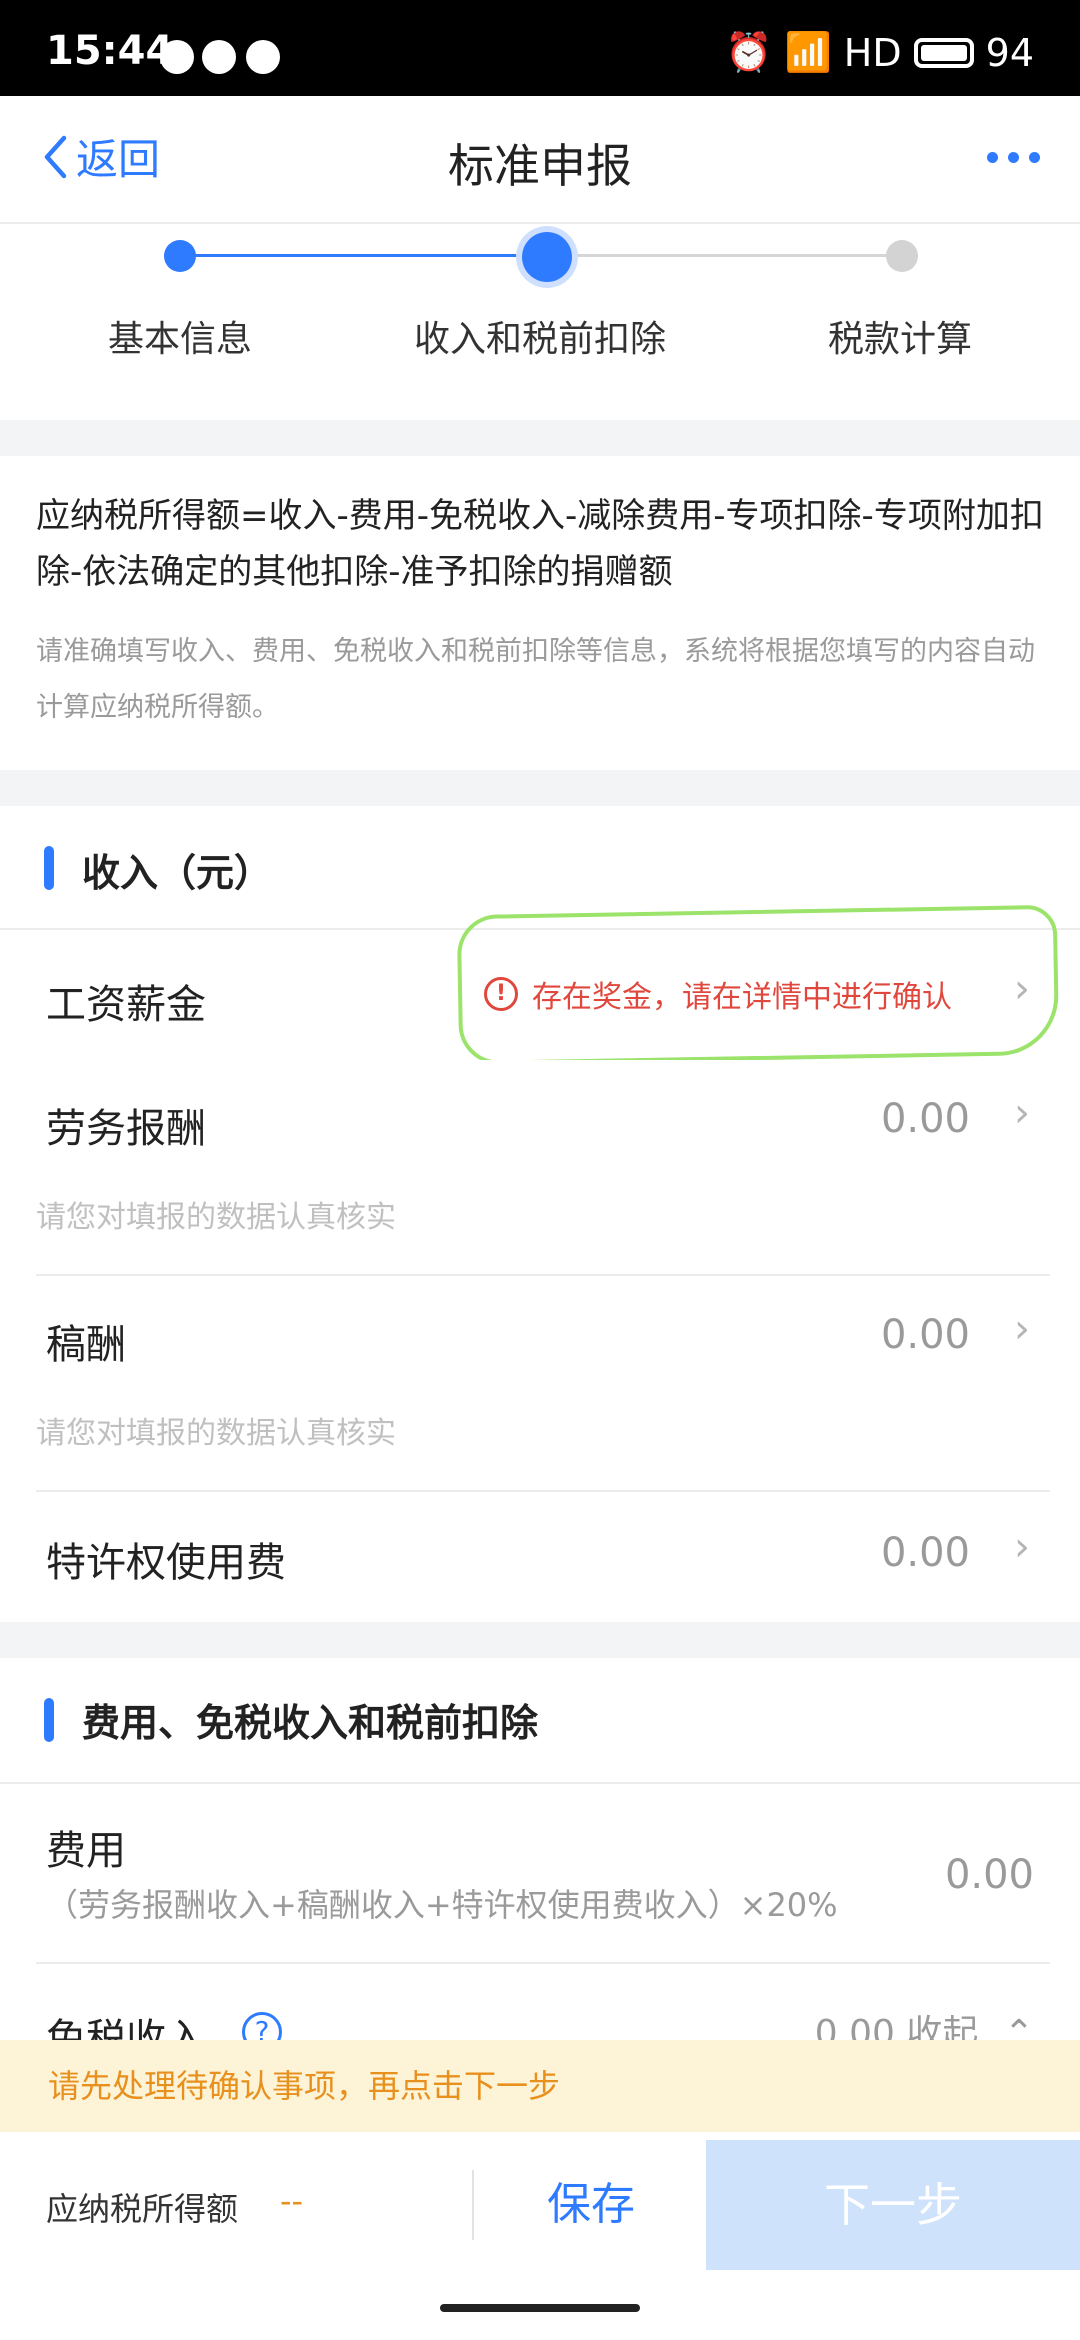 Image resolution: width=1080 pixels, height=2340 pixels. What do you see at coordinates (722, 255) in the screenshot?
I see `step-line-todo` at bounding box center [722, 255].